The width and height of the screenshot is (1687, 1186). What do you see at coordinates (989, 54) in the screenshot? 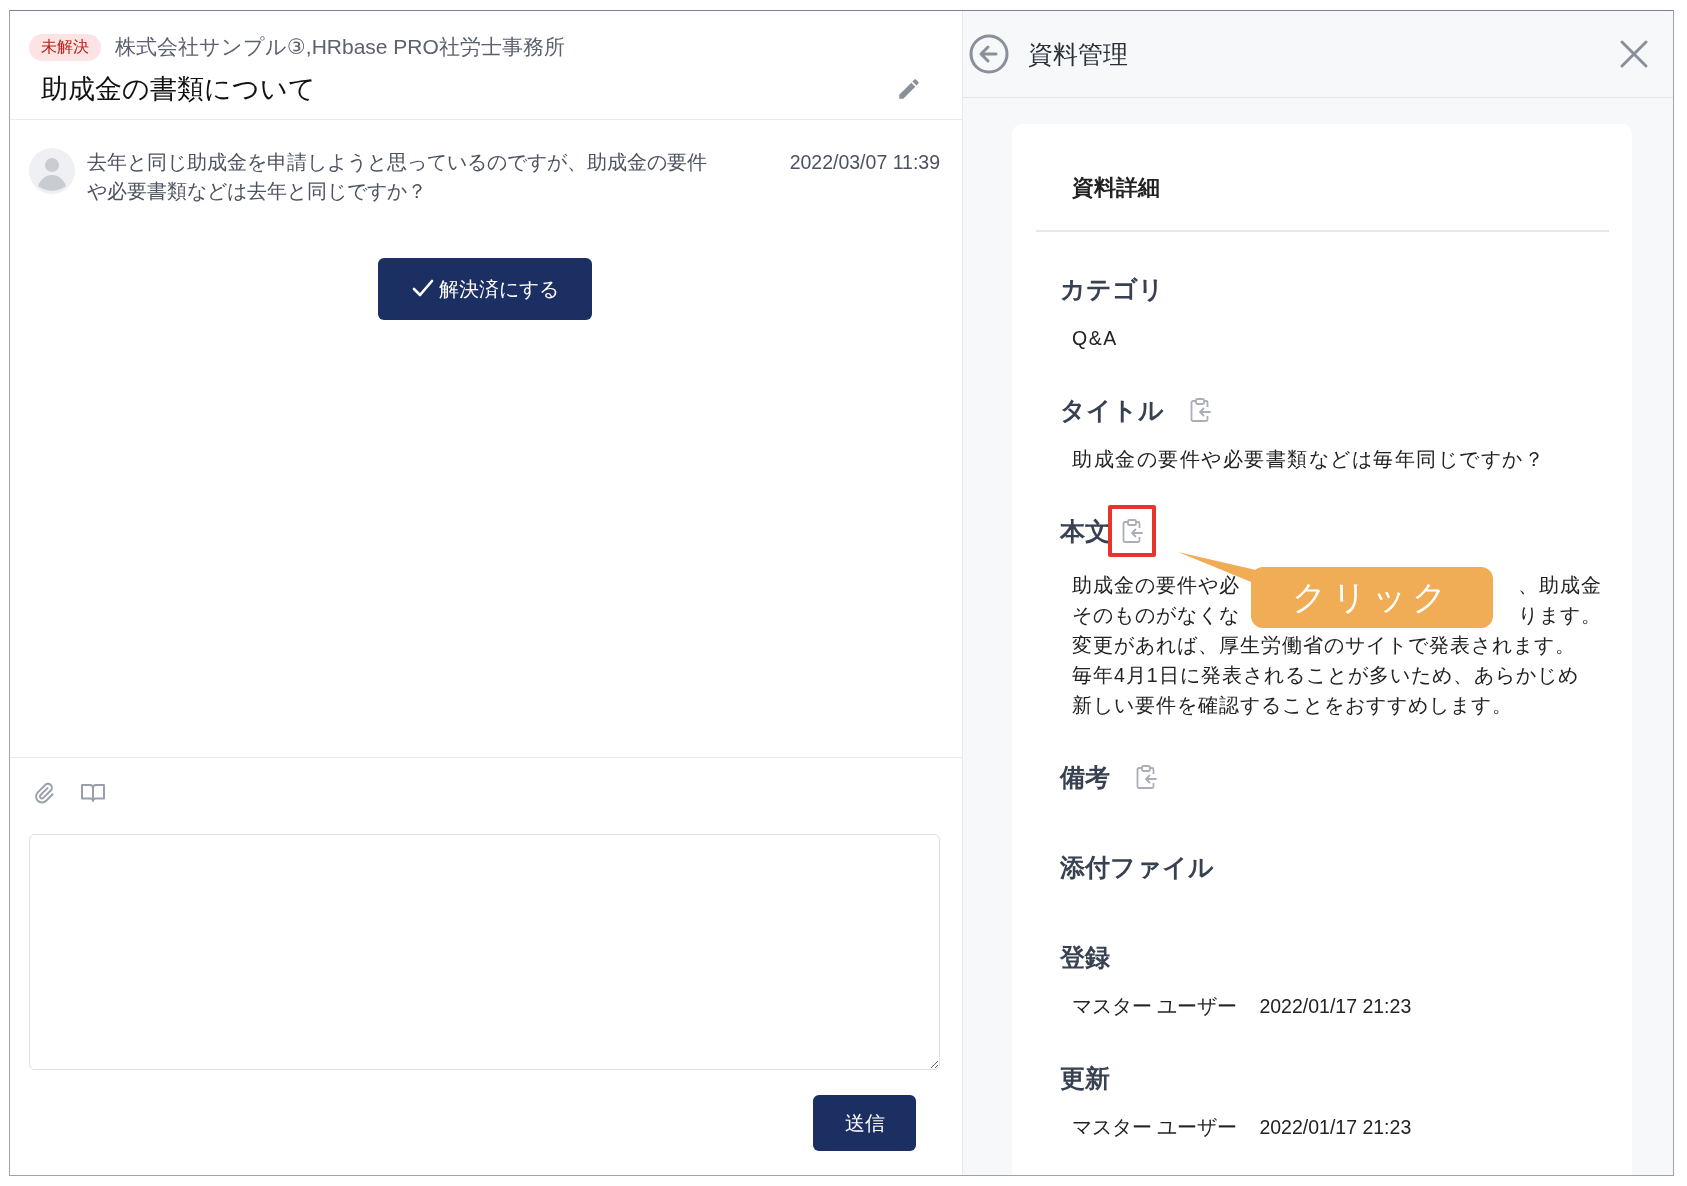
I see `back-icon` at bounding box center [989, 54].